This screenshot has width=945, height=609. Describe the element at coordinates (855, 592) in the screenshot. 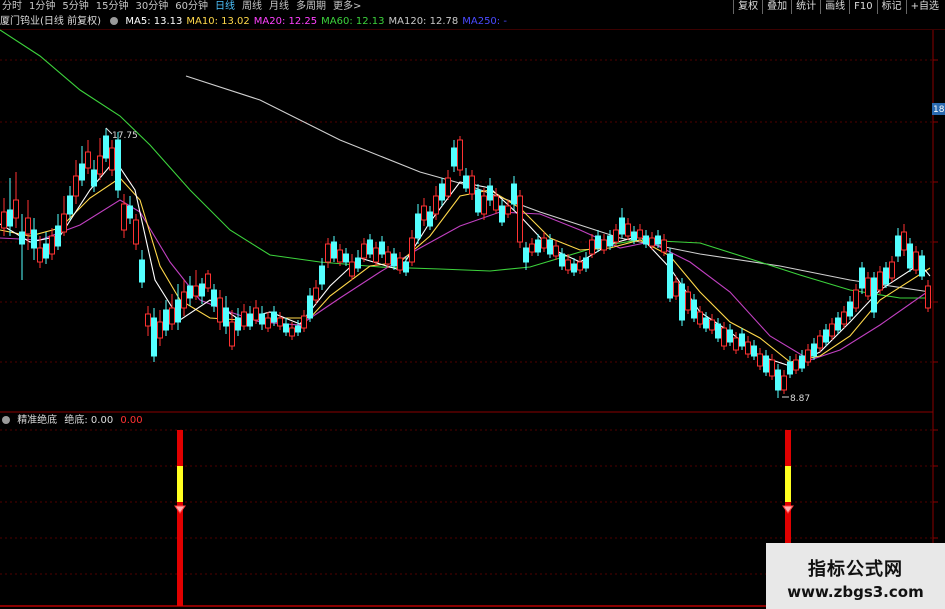

I see `watermark-url: www.zbgs3.com` at that location.